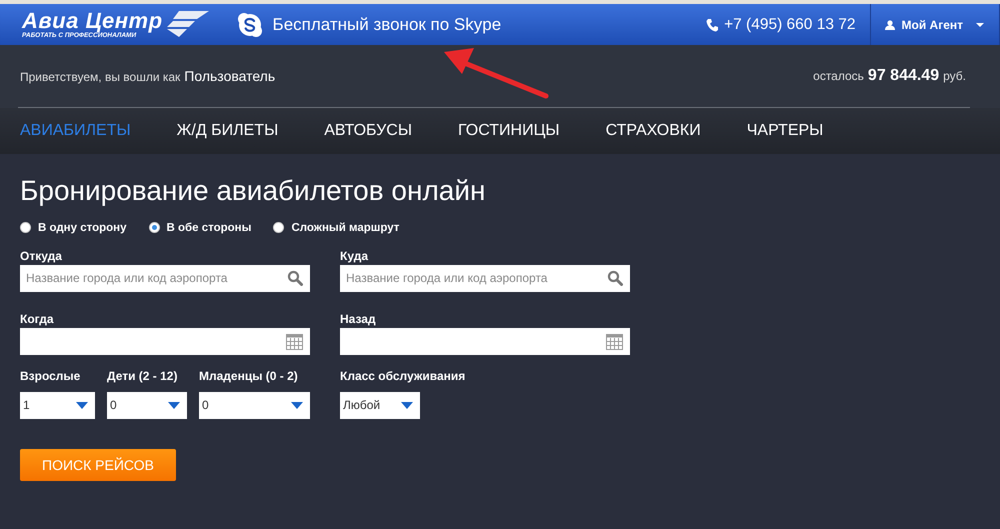 This screenshot has height=529, width=1000. What do you see at coordinates (368, 131) in the screenshot?
I see `nav-tab: АВТОБУСЫ` at bounding box center [368, 131].